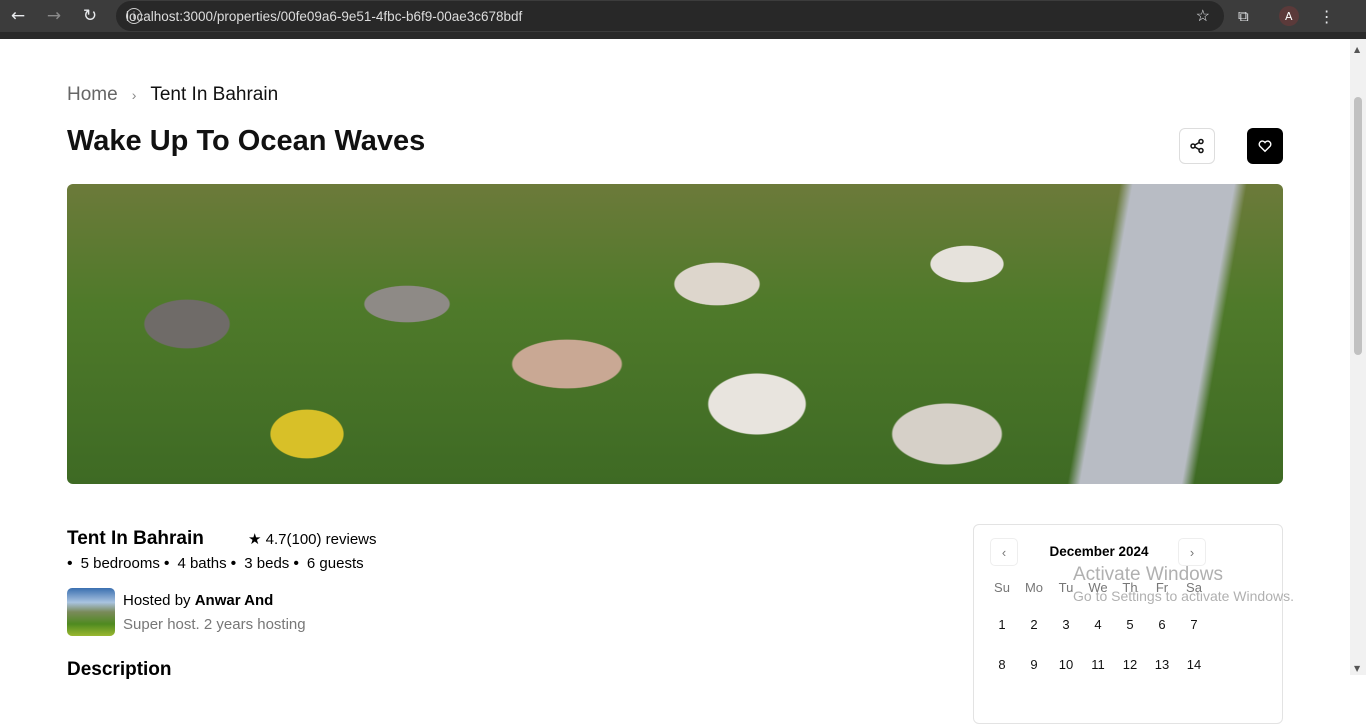 The height and width of the screenshot is (724, 1366). I want to click on hosted-by-label: Hosted by, so click(159, 600).